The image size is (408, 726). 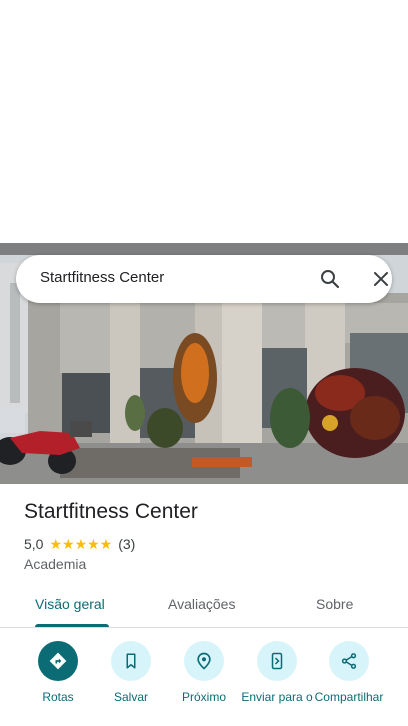 What do you see at coordinates (111, 511) in the screenshot?
I see `place-title: Startfitness Center` at bounding box center [111, 511].